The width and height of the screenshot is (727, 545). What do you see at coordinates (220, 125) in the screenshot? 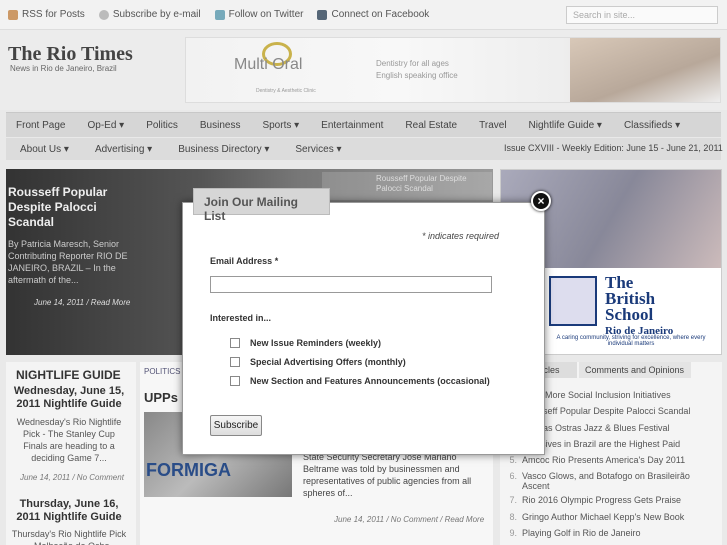
I see `nav-business: Business` at bounding box center [220, 125].